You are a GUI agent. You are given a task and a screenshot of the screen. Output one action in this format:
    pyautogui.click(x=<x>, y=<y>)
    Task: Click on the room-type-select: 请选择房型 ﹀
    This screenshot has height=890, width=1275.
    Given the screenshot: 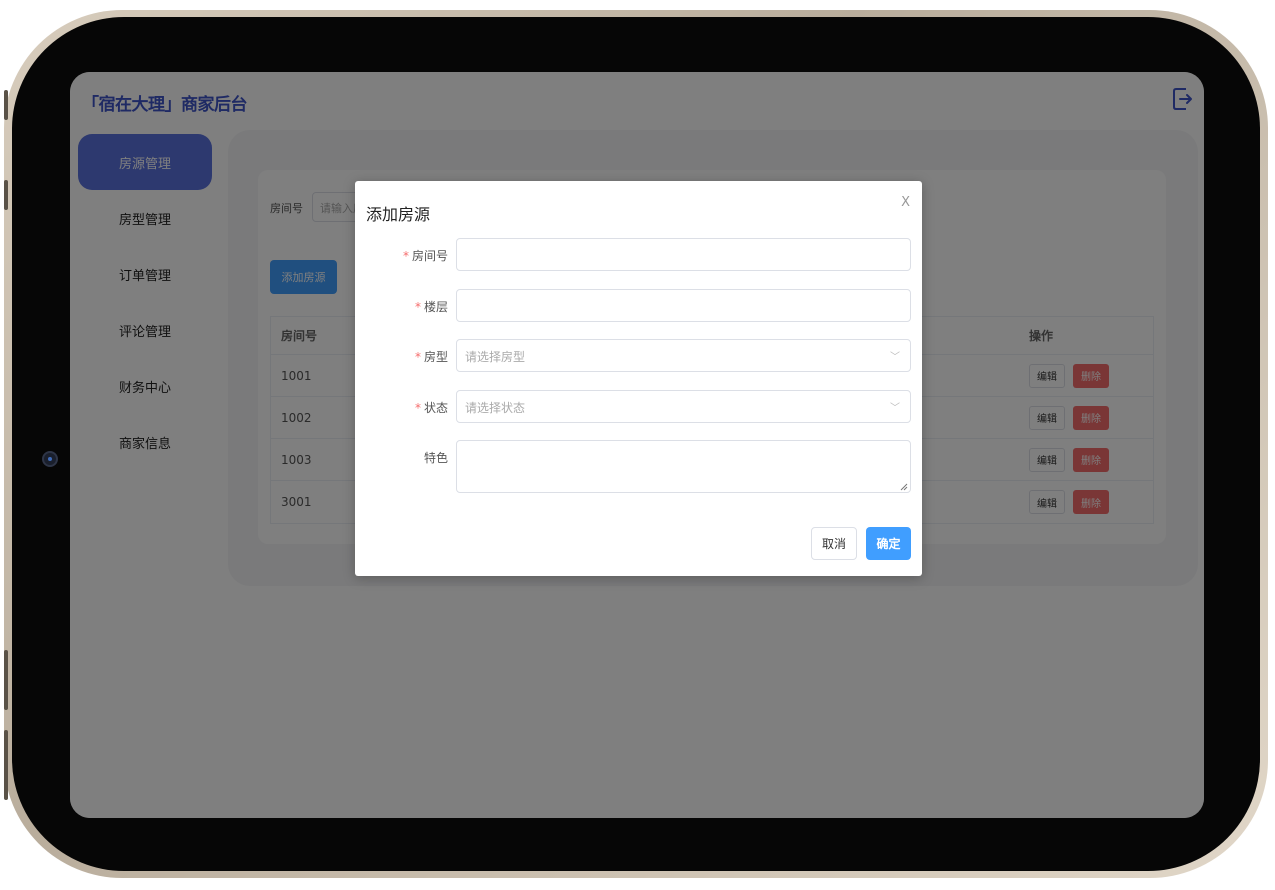 What is the action you would take?
    pyautogui.click(x=683, y=355)
    